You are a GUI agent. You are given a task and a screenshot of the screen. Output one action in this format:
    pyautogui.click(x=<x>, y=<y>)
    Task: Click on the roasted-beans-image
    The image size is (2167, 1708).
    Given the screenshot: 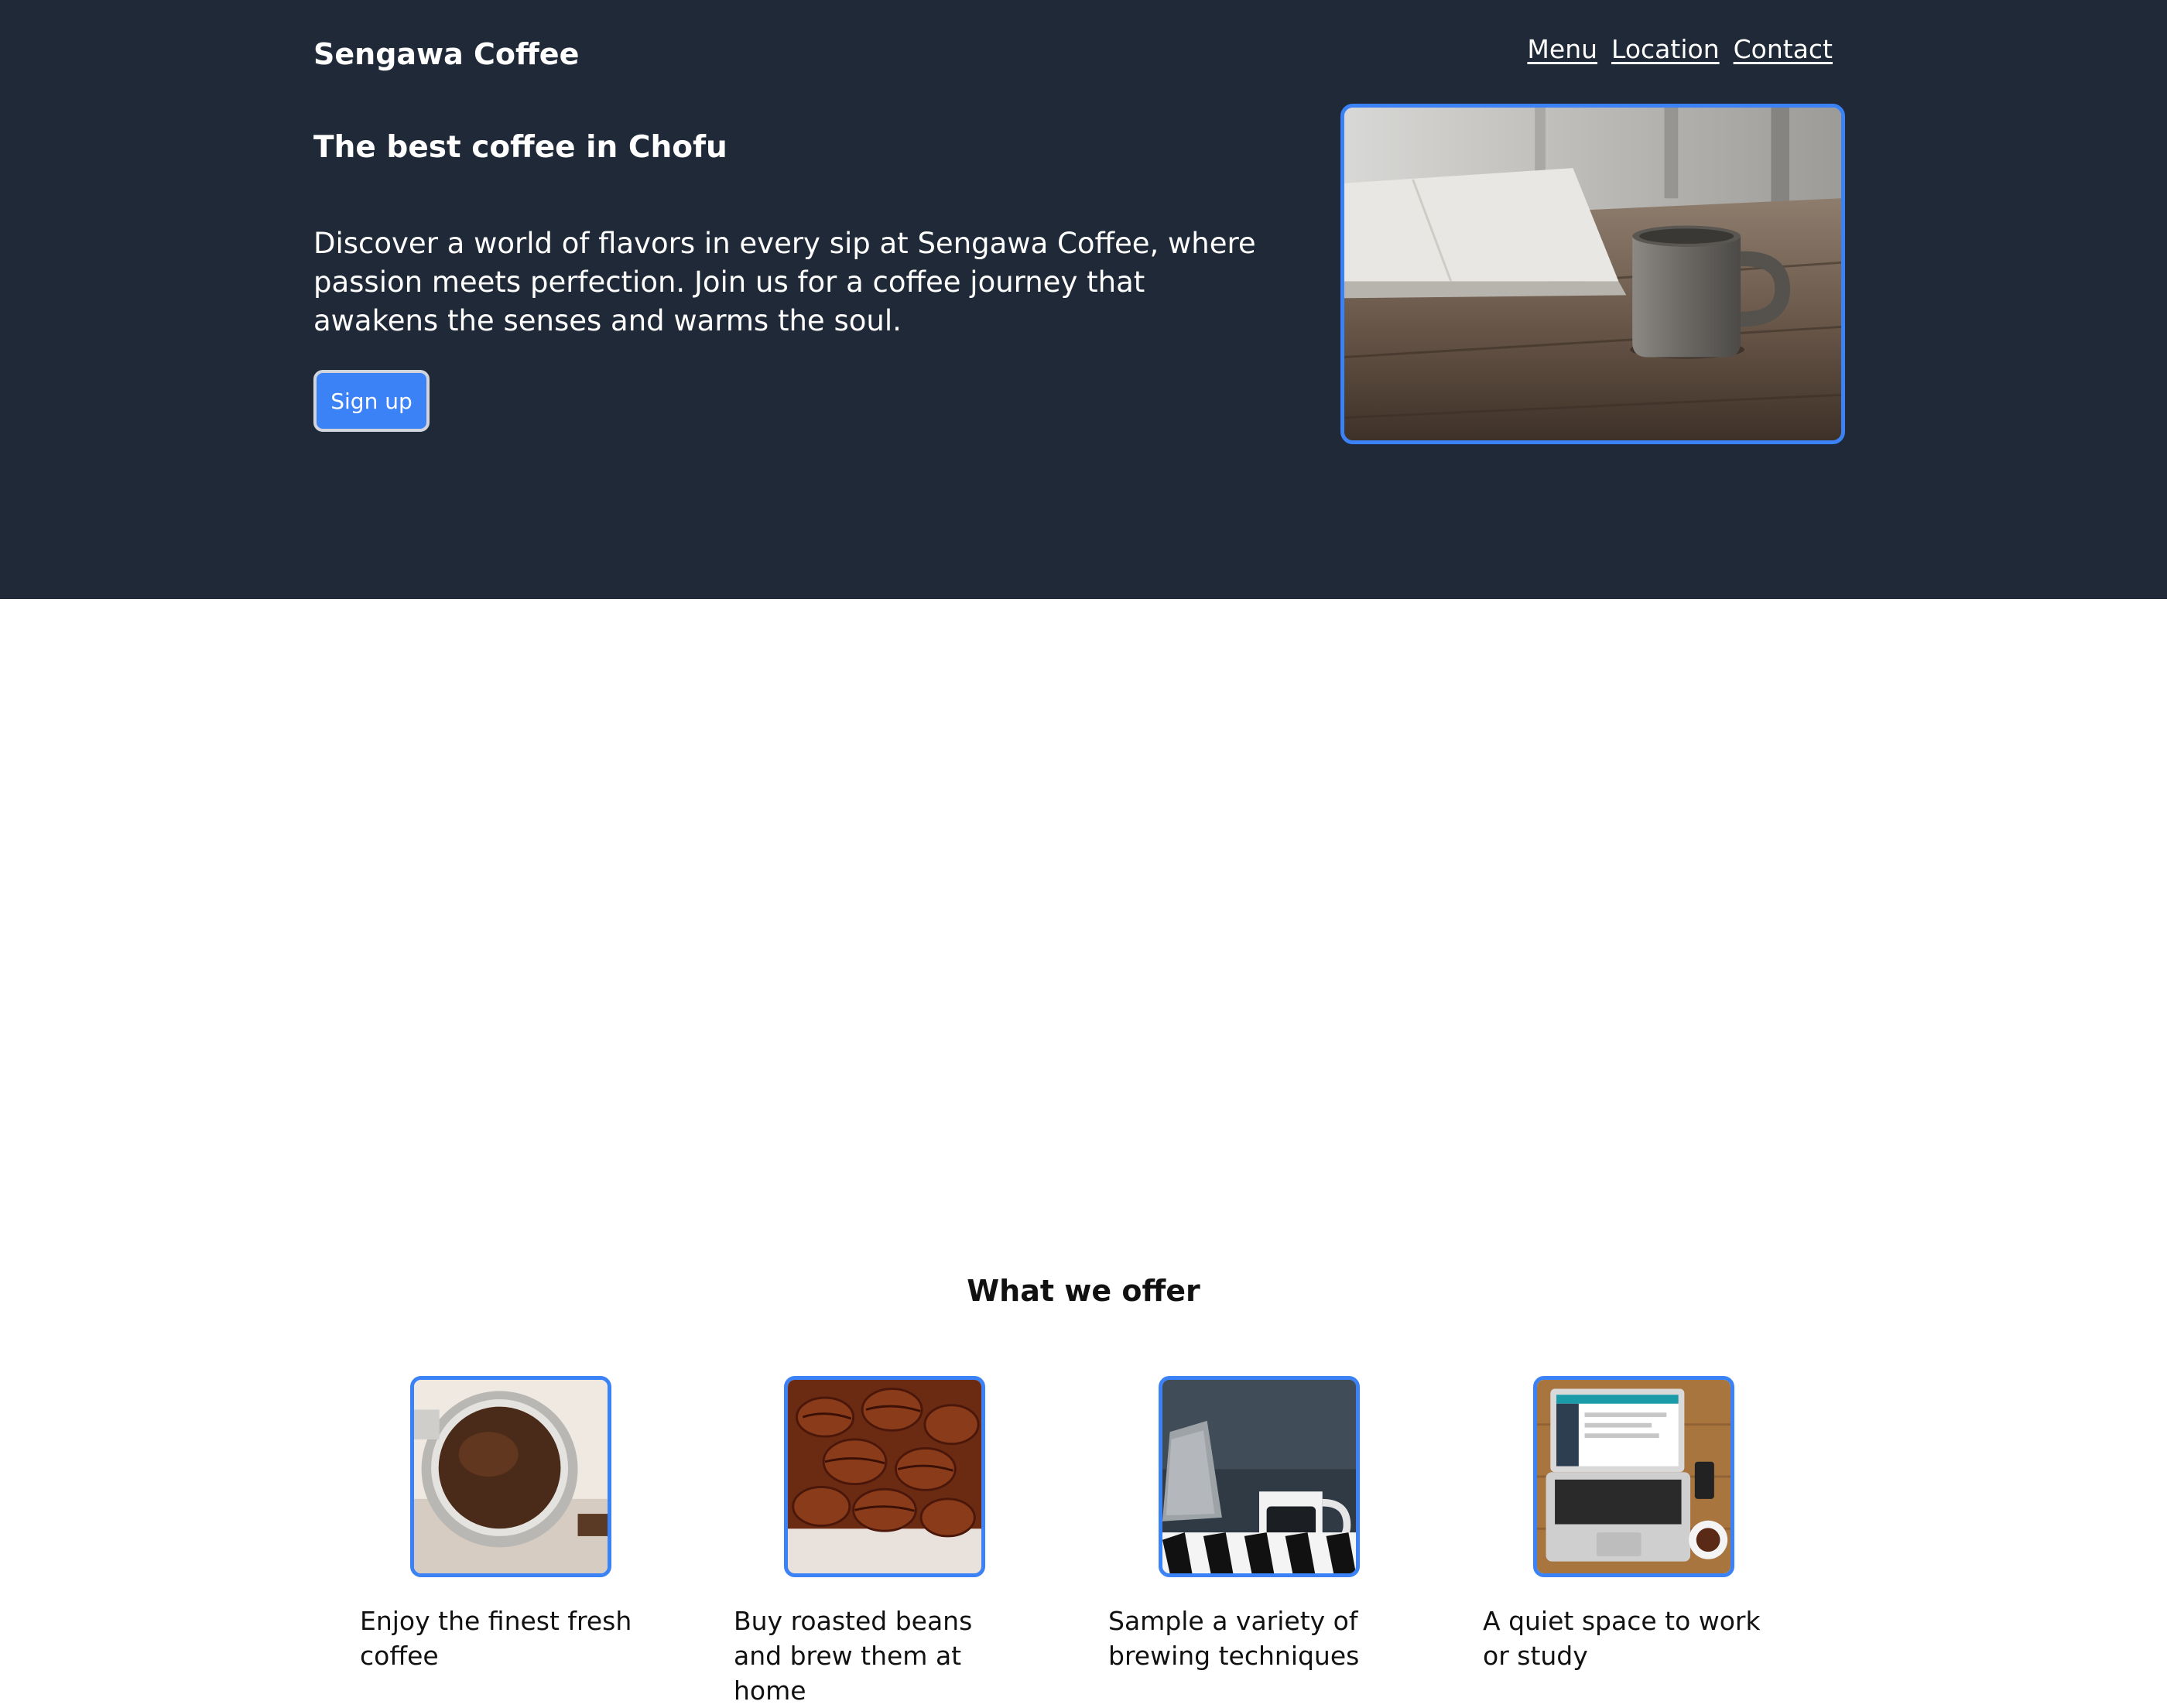 What is the action you would take?
    pyautogui.click(x=884, y=1477)
    